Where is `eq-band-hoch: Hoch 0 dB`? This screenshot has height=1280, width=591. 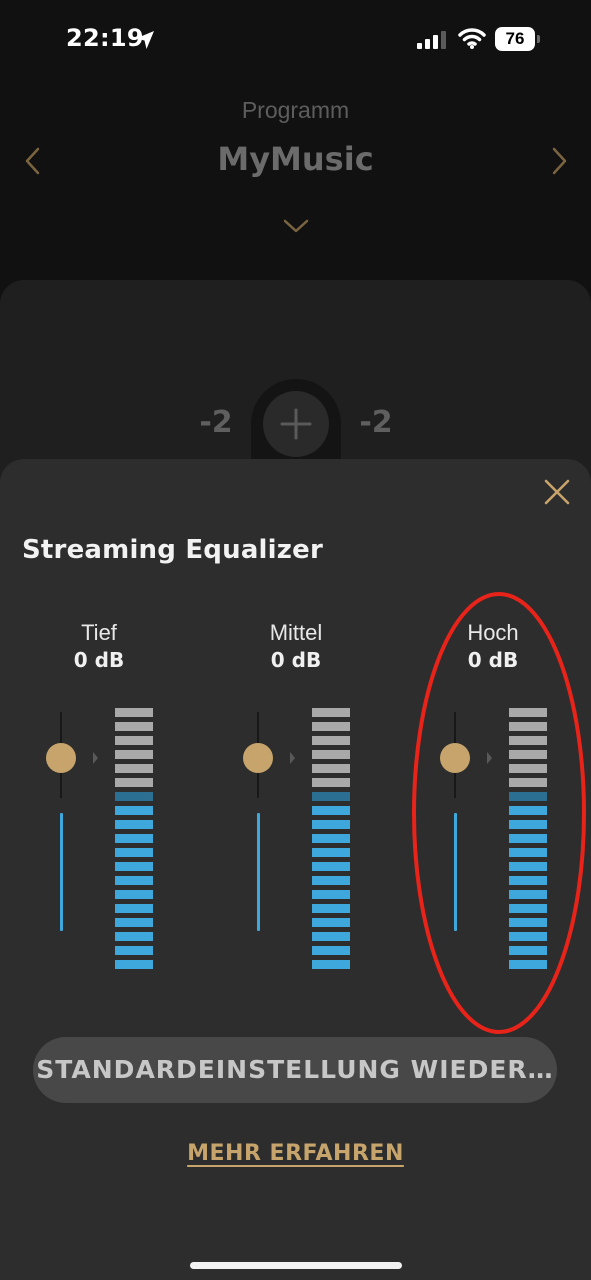 eq-band-hoch: Hoch 0 dB is located at coordinates (493, 797).